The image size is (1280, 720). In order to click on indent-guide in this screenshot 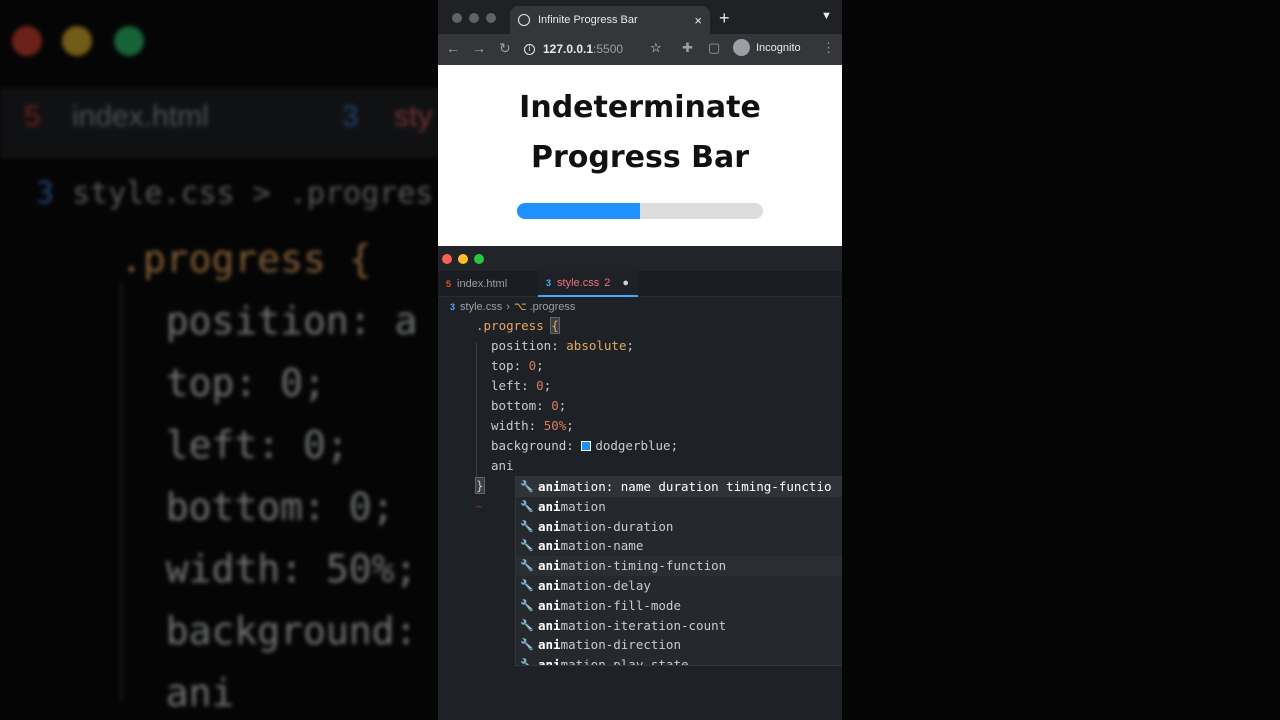, I will do `click(476, 412)`.